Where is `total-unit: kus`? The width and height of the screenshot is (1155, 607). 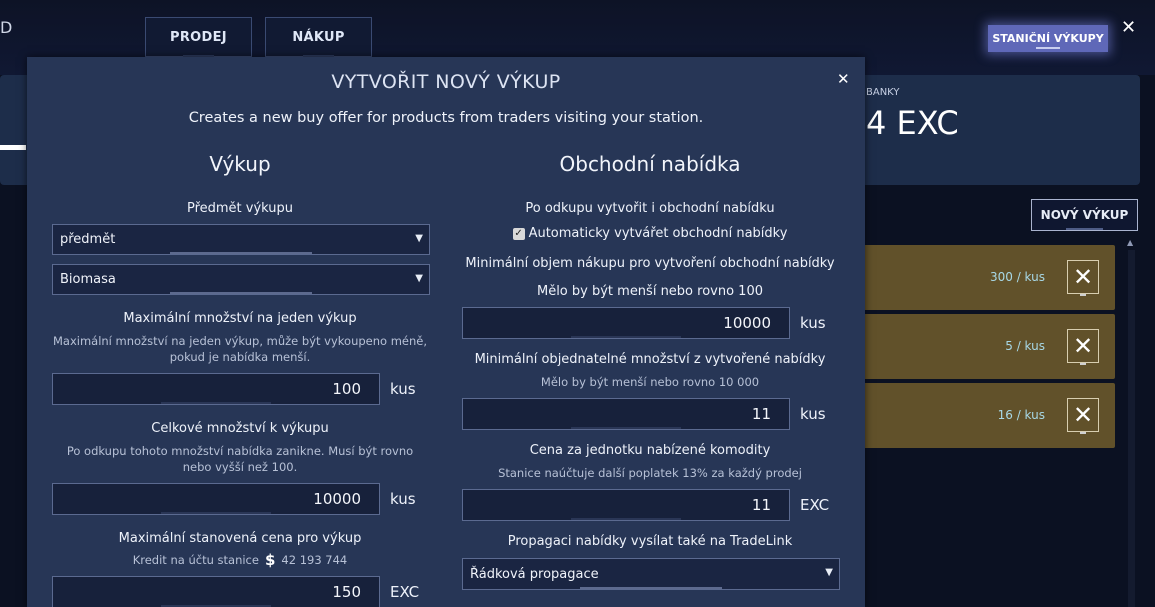 total-unit: kus is located at coordinates (403, 499).